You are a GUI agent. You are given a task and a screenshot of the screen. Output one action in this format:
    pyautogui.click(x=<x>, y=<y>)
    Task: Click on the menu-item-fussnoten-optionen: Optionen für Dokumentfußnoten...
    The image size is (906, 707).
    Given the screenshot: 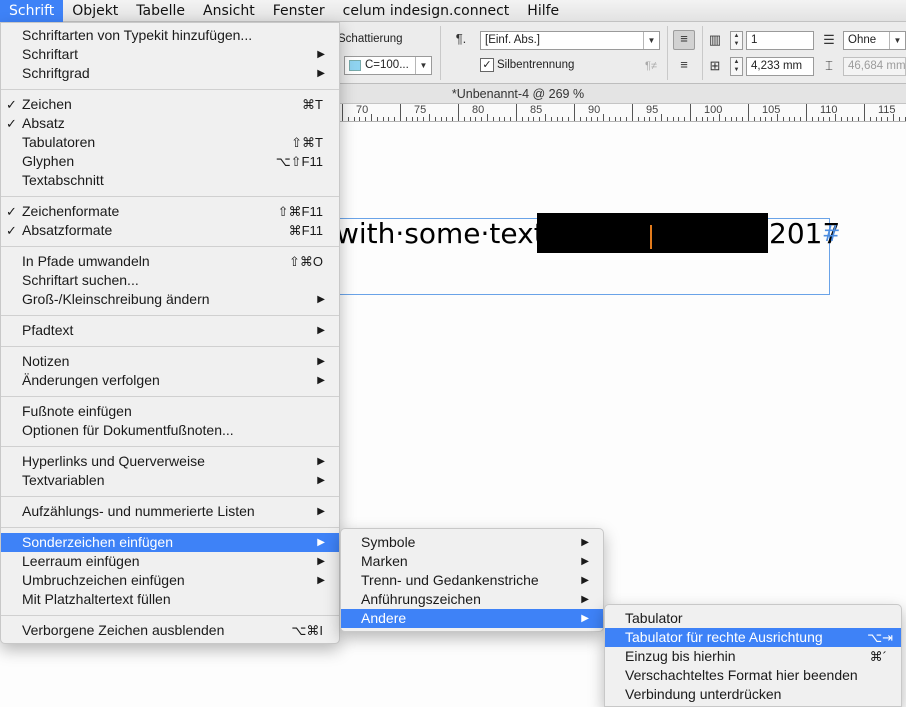 What is the action you would take?
    pyautogui.click(x=170, y=430)
    